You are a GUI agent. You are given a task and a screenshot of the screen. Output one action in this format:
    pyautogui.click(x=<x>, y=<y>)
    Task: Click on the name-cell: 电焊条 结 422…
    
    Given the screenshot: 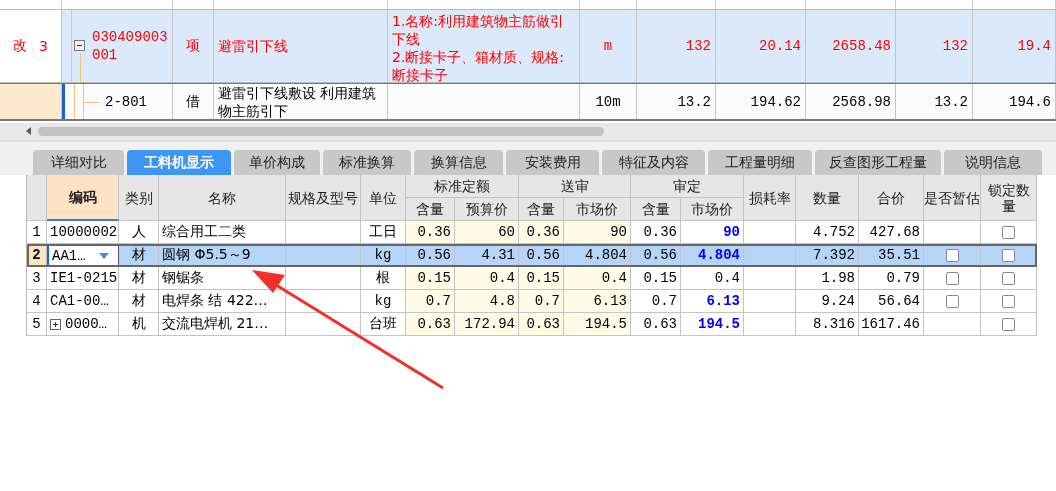 What is the action you would take?
    pyautogui.click(x=215, y=301)
    